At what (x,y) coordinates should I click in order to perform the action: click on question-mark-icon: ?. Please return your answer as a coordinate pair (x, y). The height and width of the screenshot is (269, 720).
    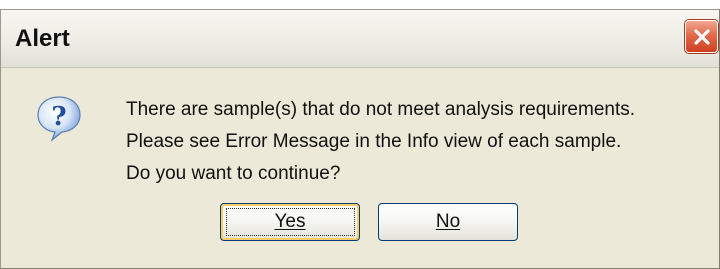
    Looking at the image, I should click on (59, 119).